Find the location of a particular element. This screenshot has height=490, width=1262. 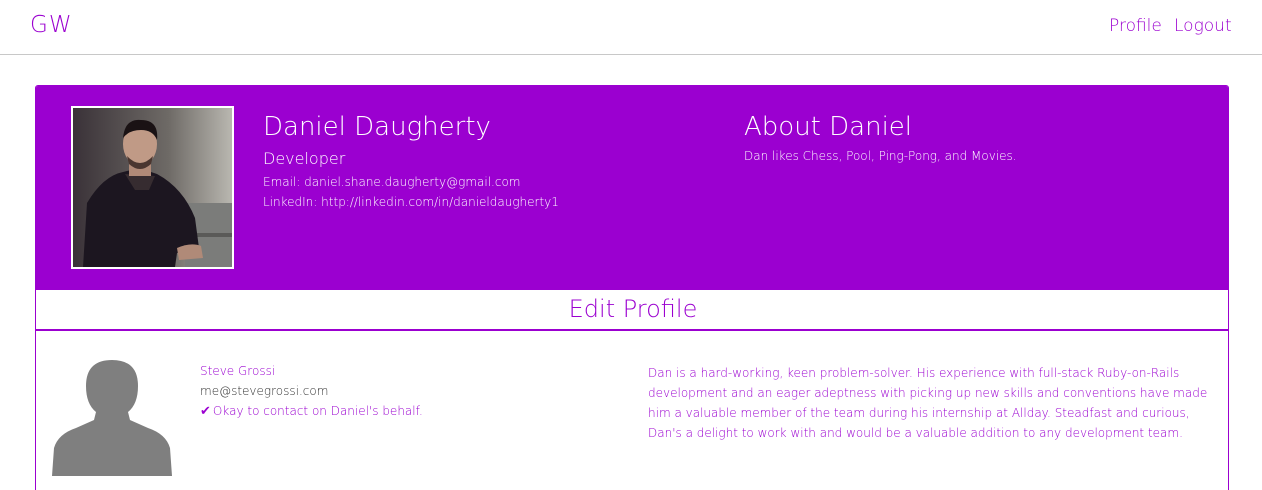

email-link: daniel.shane.daugherty@gmail.com is located at coordinates (412, 182).